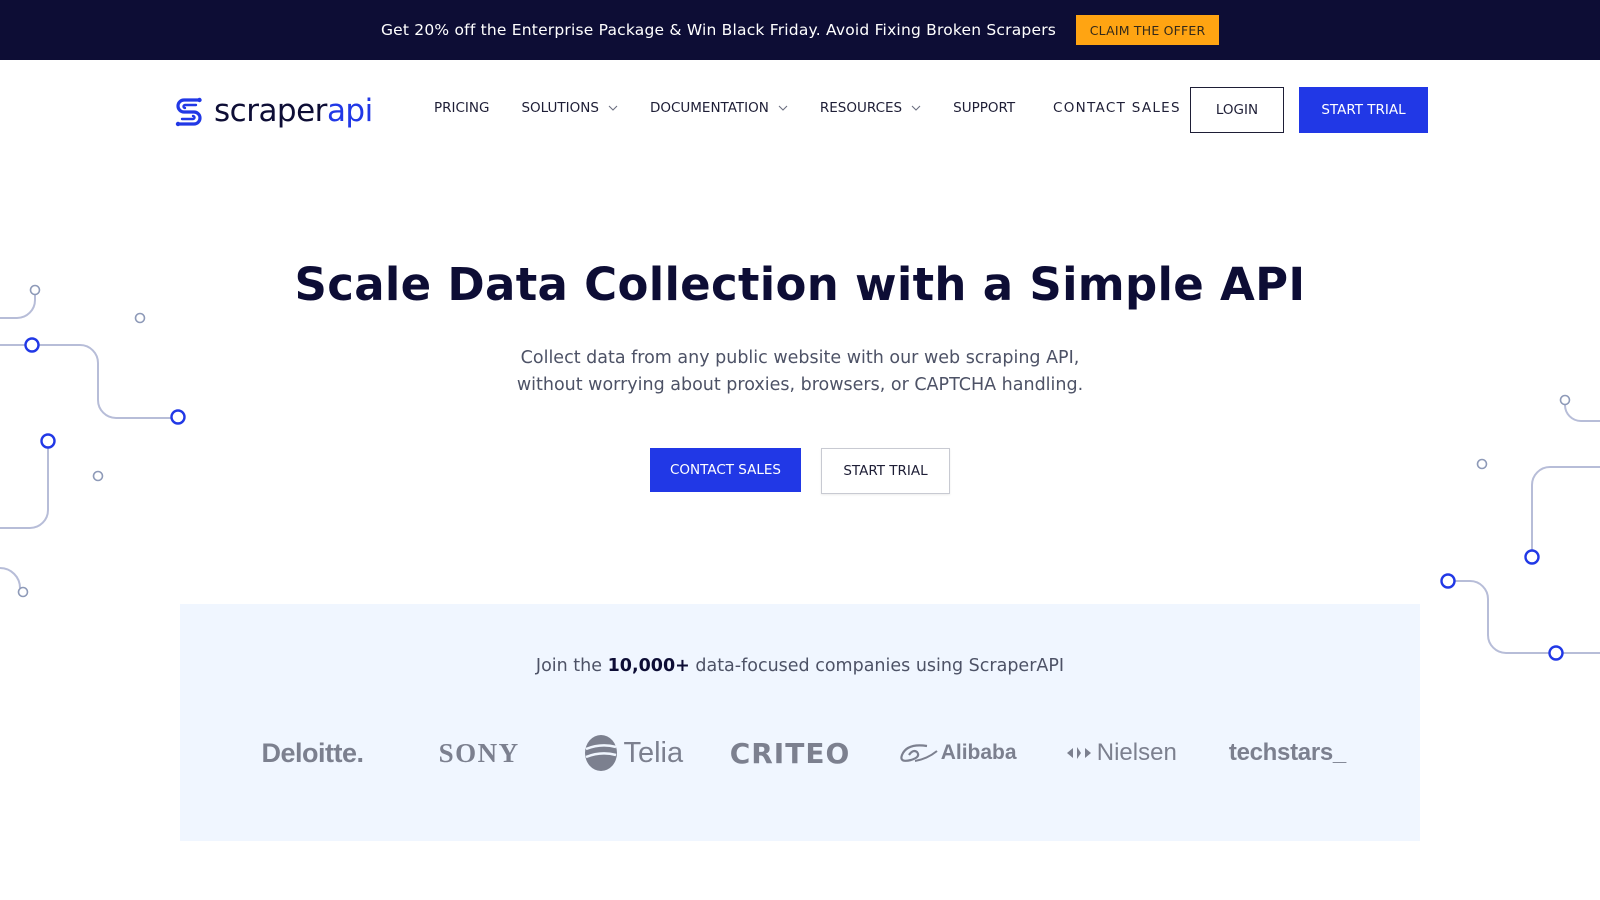 The height and width of the screenshot is (900, 1600). I want to click on nav-item-label: SOLUTIONS, so click(560, 108).